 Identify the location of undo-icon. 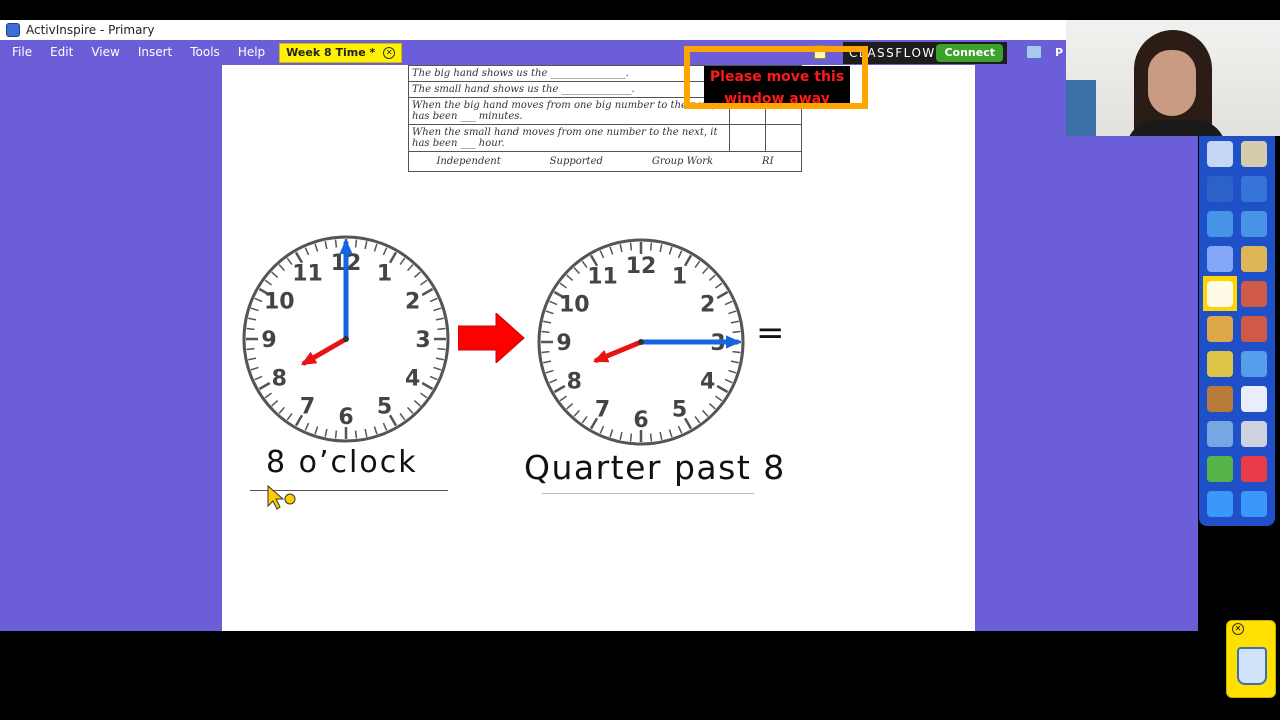
(1220, 503).